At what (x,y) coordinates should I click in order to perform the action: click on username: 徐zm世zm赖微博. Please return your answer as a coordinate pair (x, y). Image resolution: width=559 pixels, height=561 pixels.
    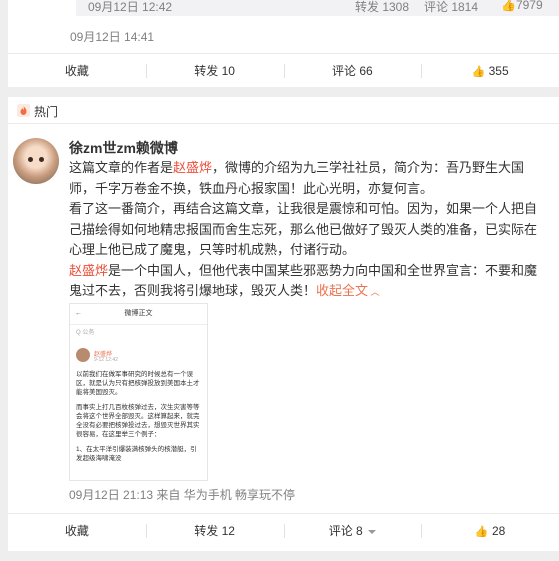
    Looking at the image, I should click on (123, 148).